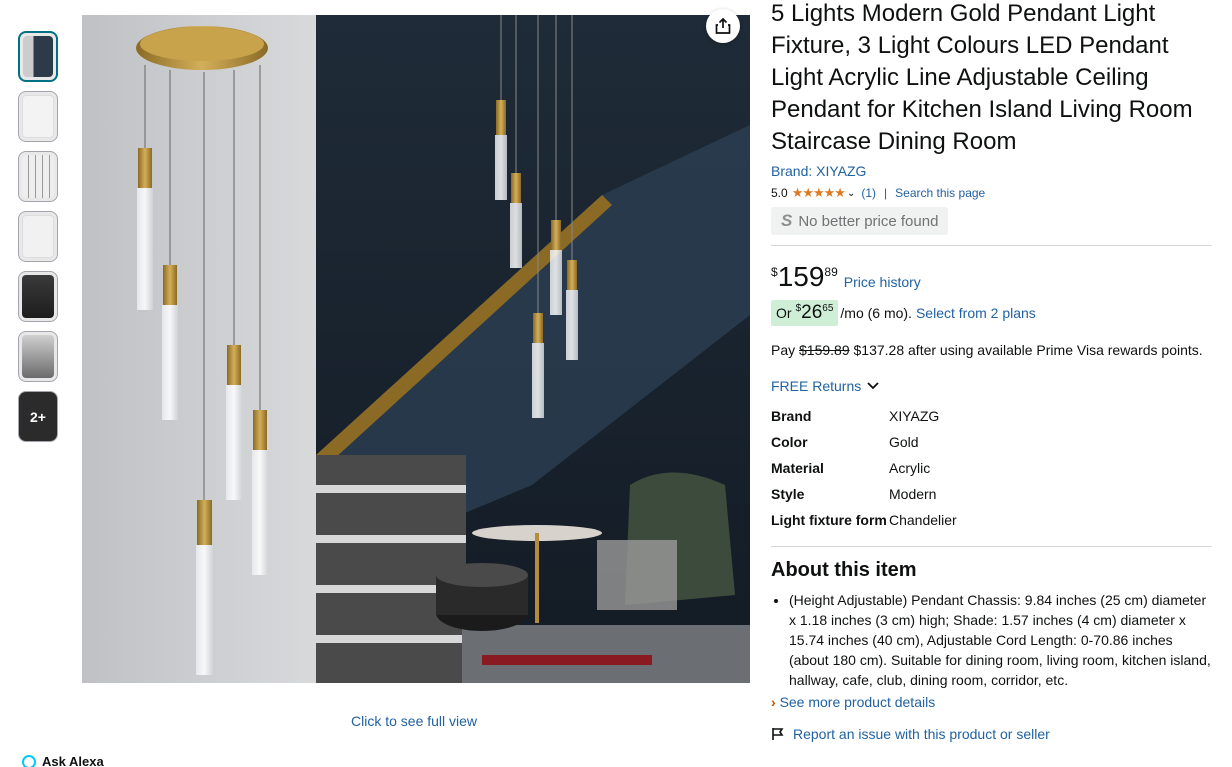 This screenshot has height=767, width=1232. What do you see at coordinates (991, 277) in the screenshot?
I see `price-row: $ 159 89 Price history` at bounding box center [991, 277].